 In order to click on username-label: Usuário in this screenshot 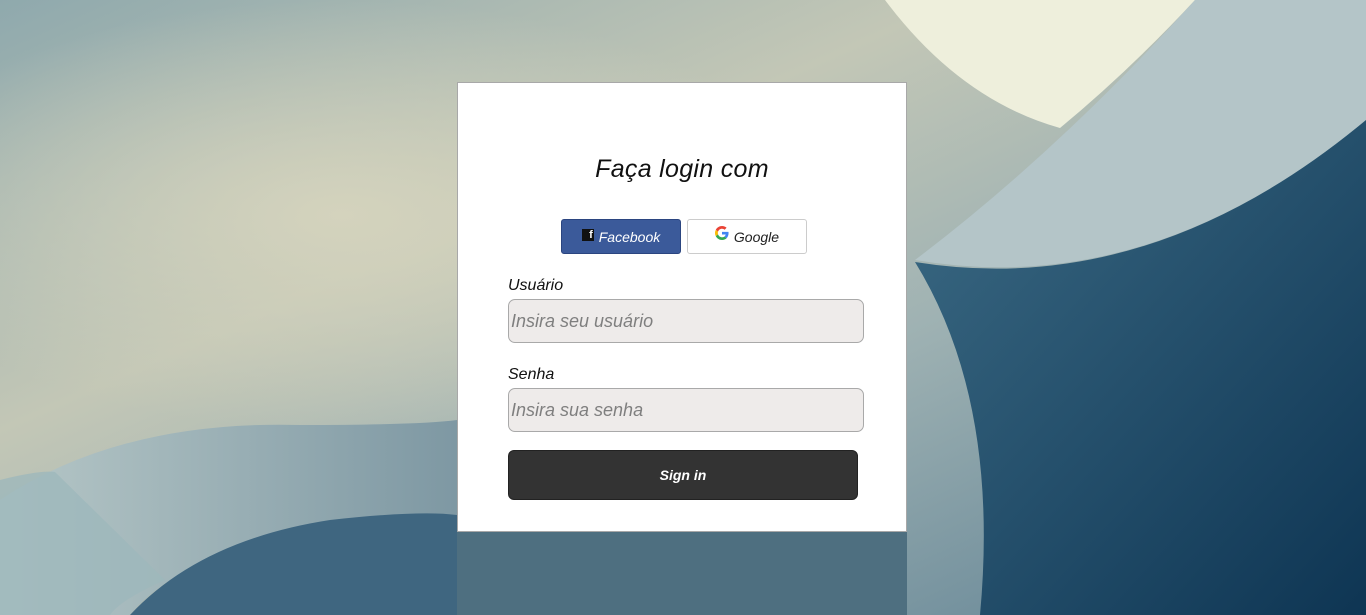, I will do `click(536, 285)`.